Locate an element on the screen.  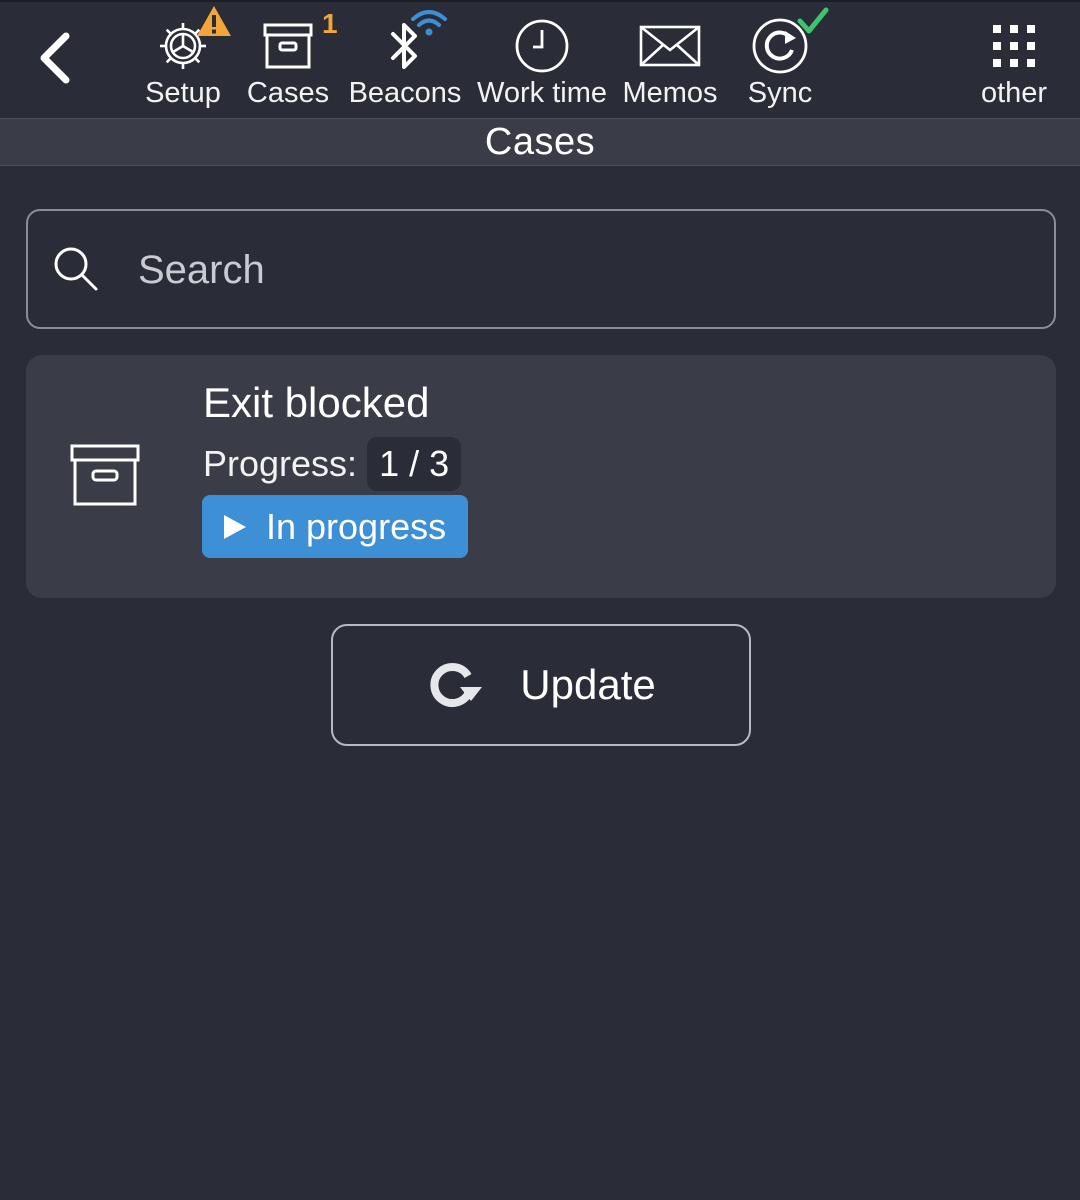
play-icon is located at coordinates (235, 526).